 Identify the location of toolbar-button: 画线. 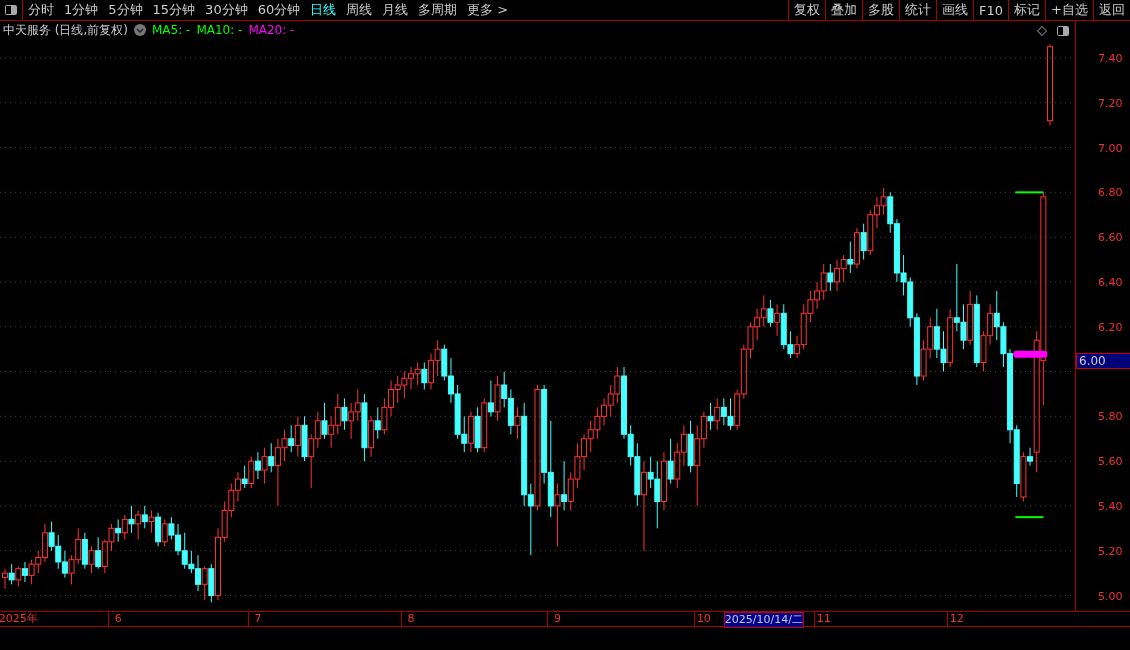
(955, 10).